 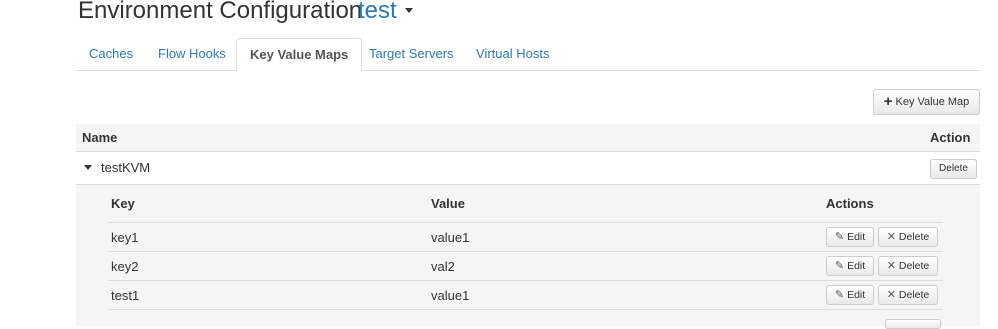 I want to click on column-header-name: Name, so click(x=100, y=137).